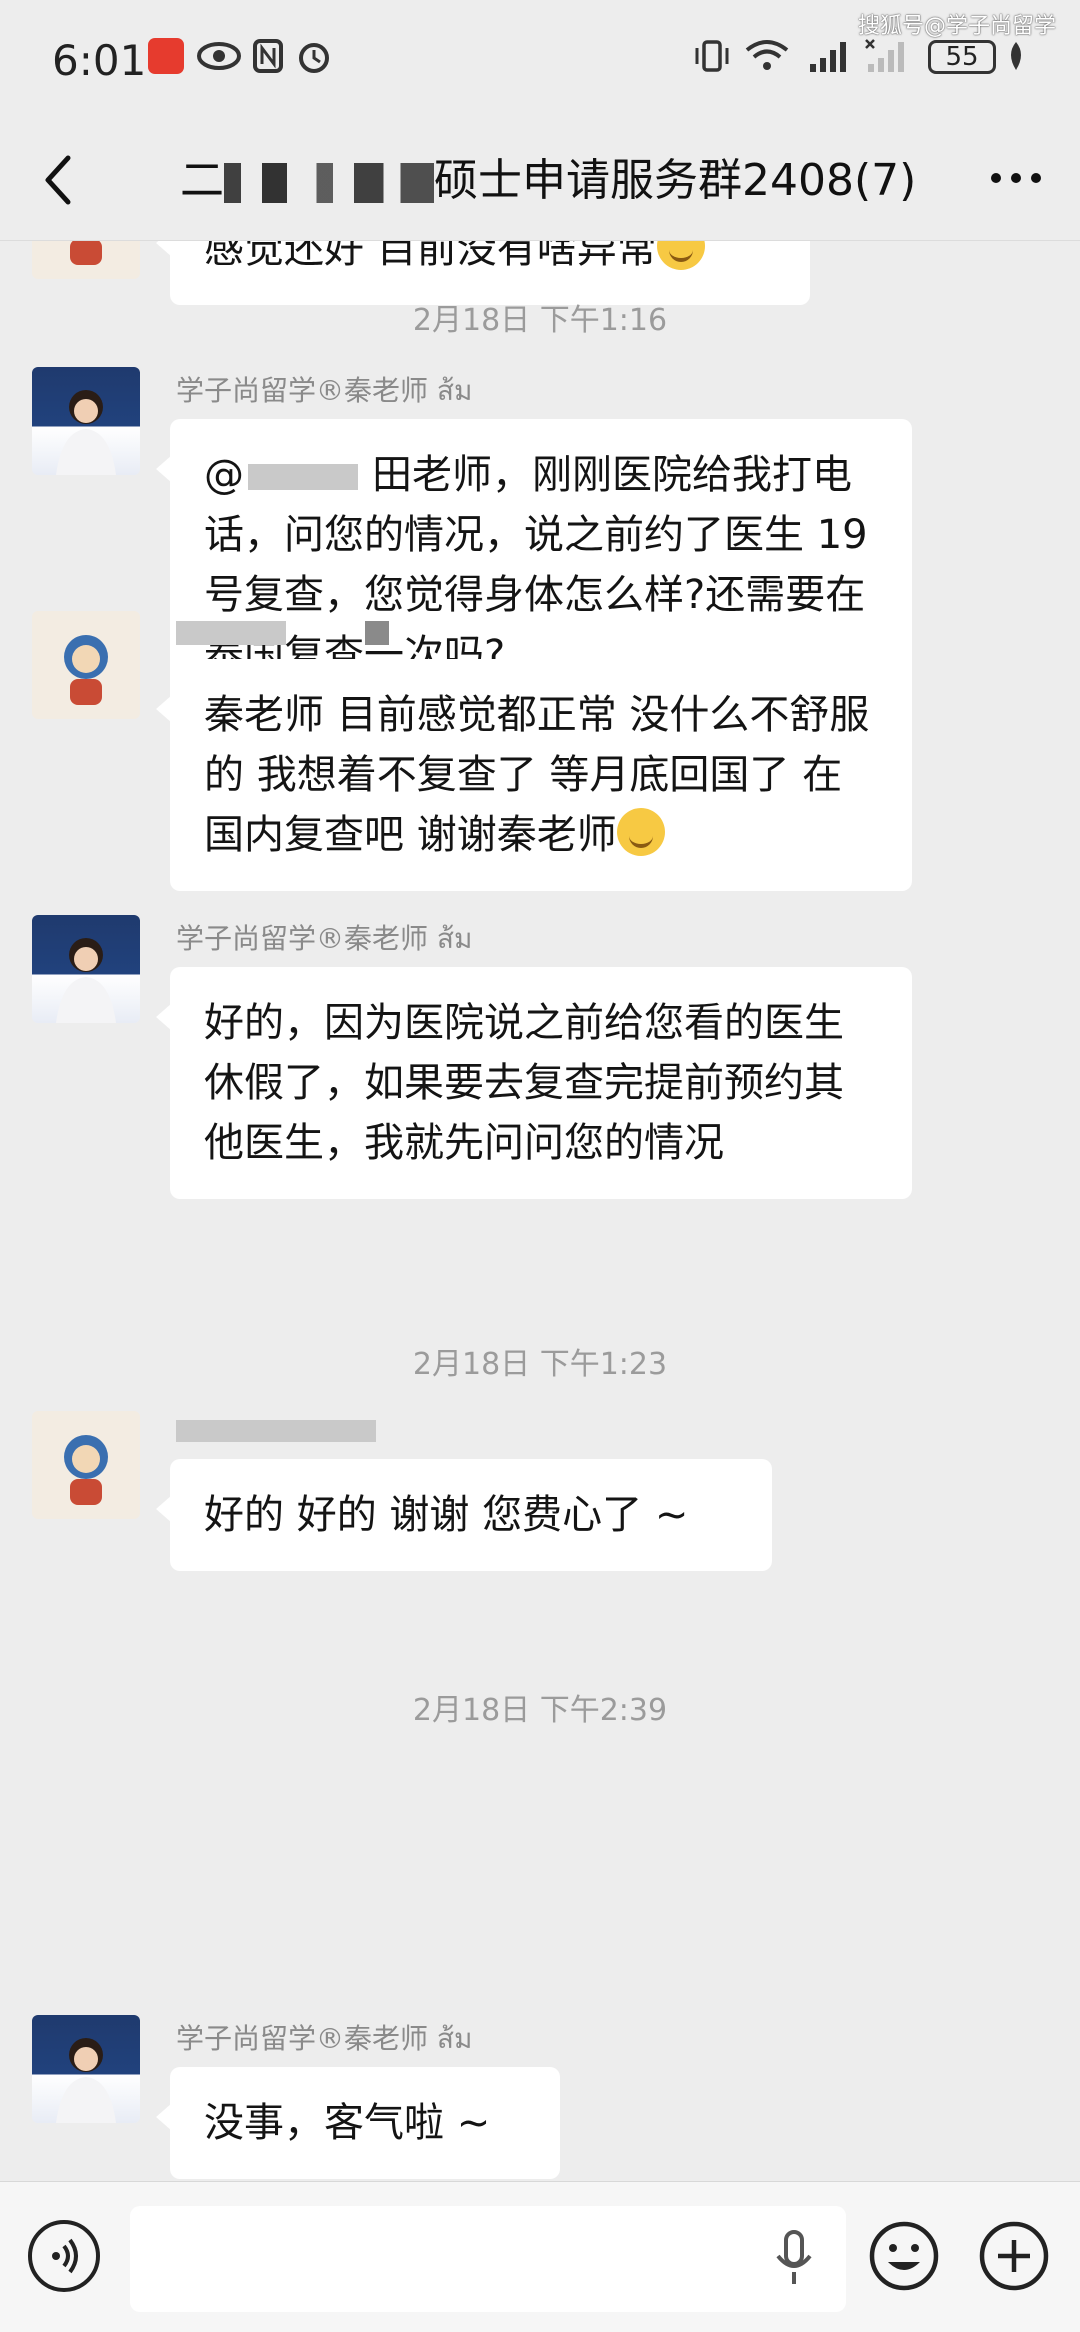  Describe the element at coordinates (884, 55) in the screenshot. I see `signal-weak-icon` at that location.